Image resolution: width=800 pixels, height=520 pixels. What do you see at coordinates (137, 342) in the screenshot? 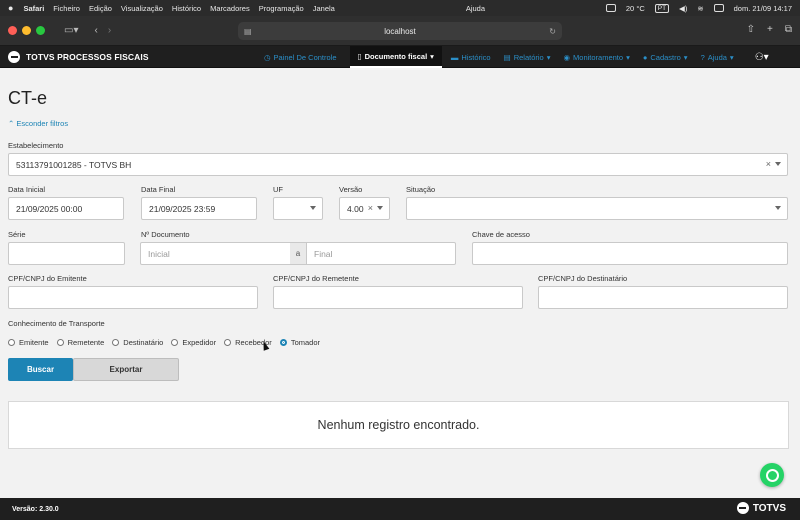
I see `radio-destinatario: Destinatário` at bounding box center [137, 342].